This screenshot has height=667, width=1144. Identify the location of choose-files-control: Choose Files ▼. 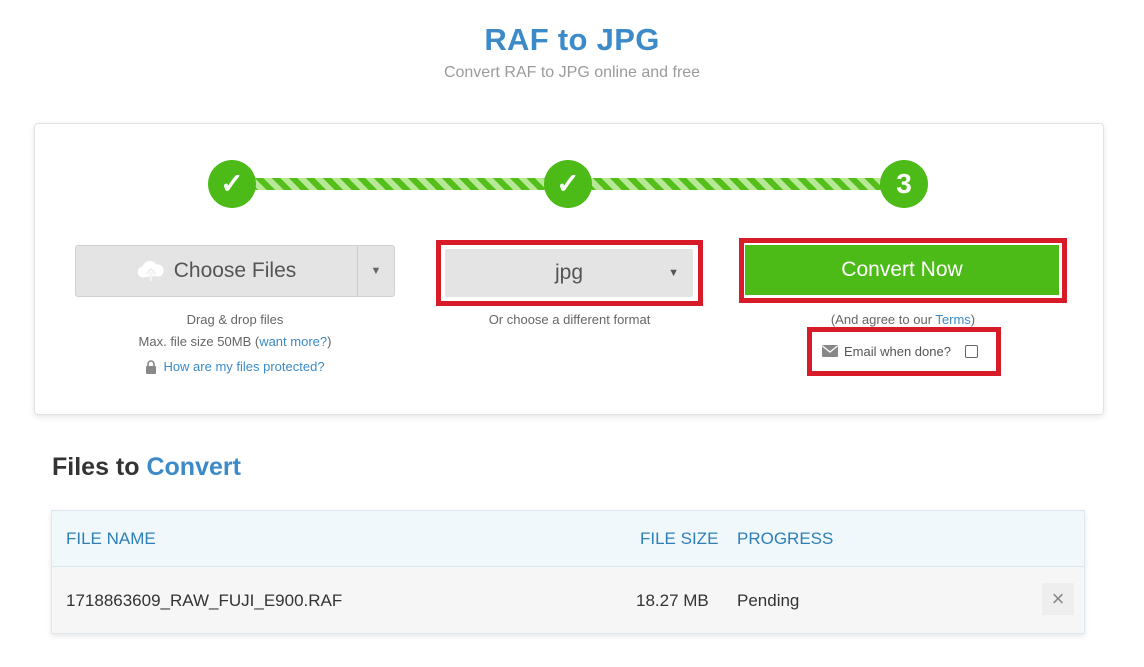
(235, 271).